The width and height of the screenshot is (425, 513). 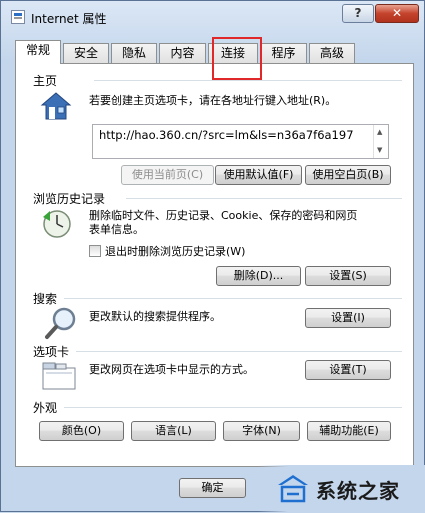 What do you see at coordinates (223, 215) in the screenshot?
I see `history-description-line1: 删除临时文件、历史记录、Cookie、保存的密码和网页` at bounding box center [223, 215].